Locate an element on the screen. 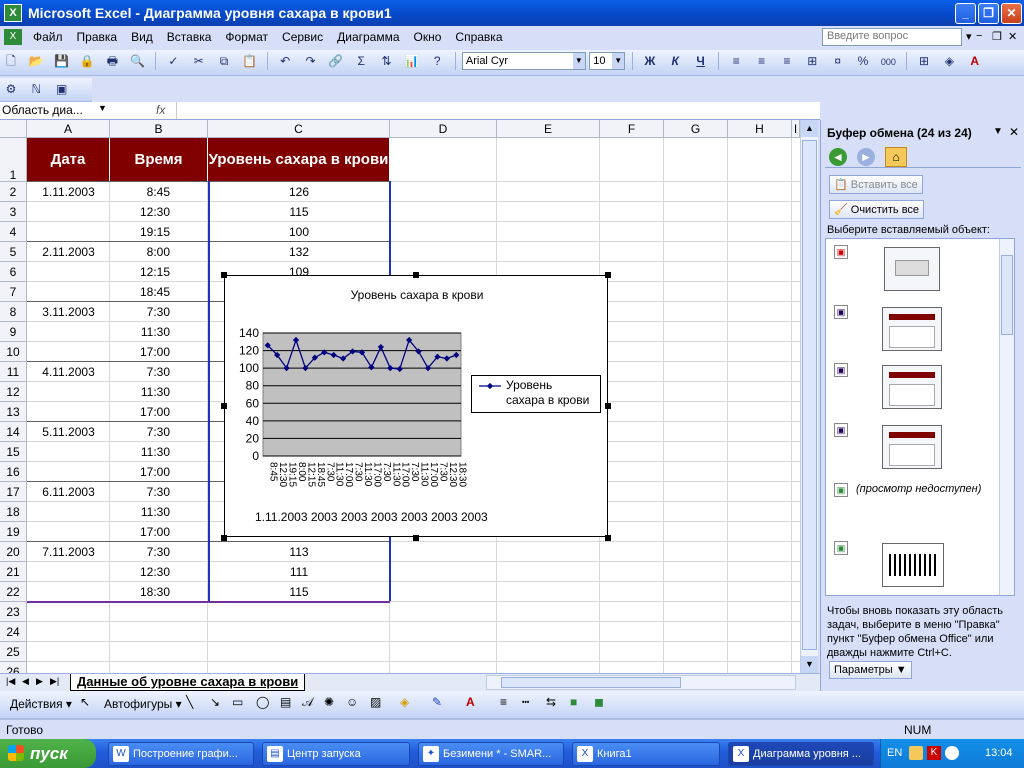  underline-button: Ч is located at coordinates (701, 61).